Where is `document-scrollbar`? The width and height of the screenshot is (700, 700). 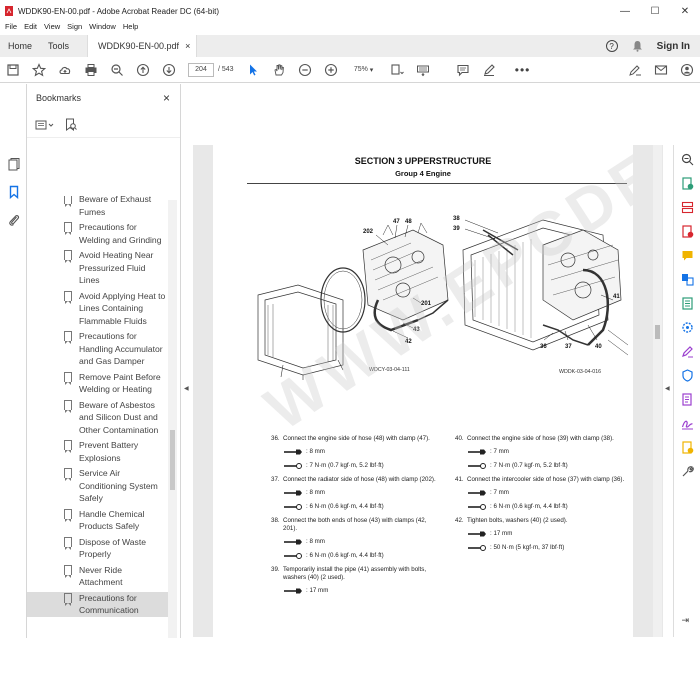
document-scrollbar is located at coordinates (657, 391).